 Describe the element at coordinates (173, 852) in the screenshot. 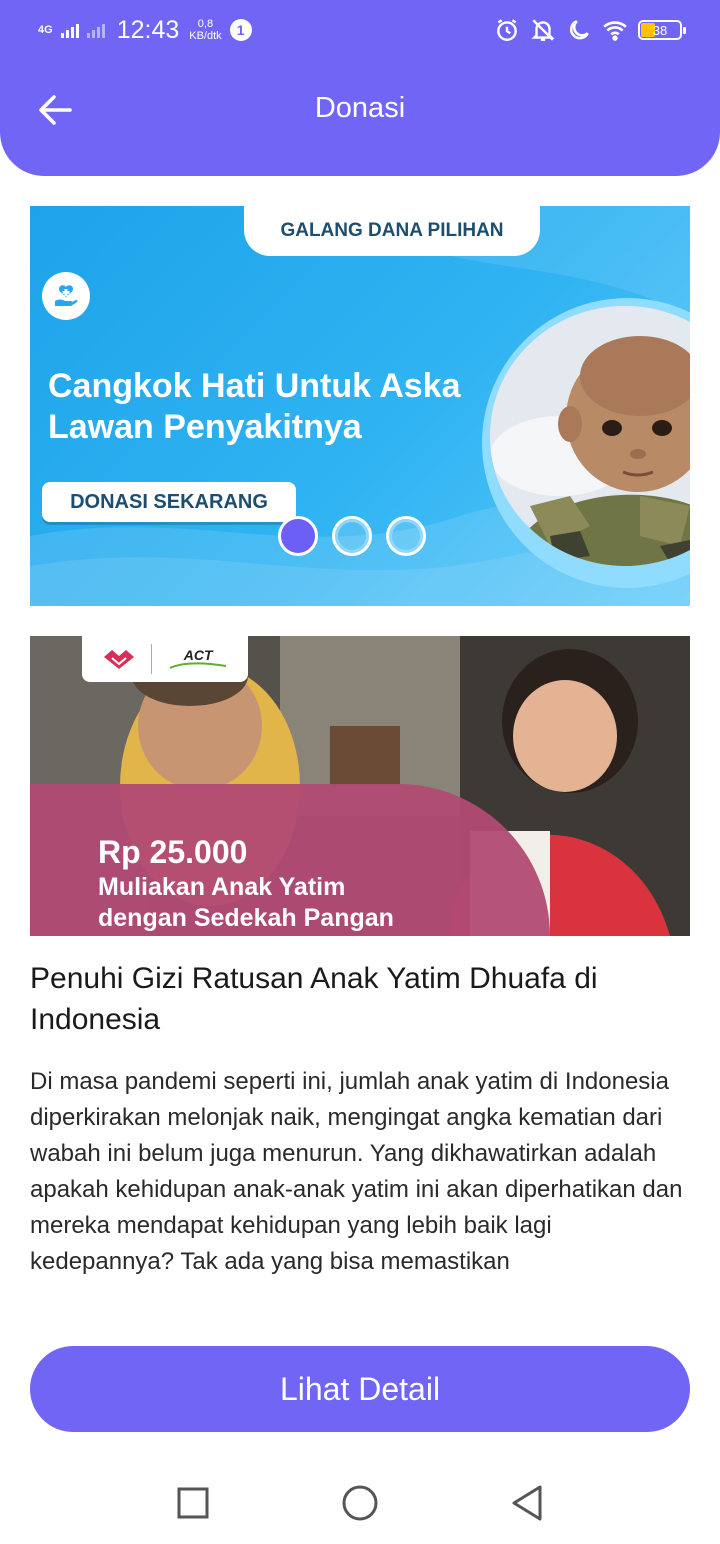

I see `campaign-price: Rp 25.000` at that location.